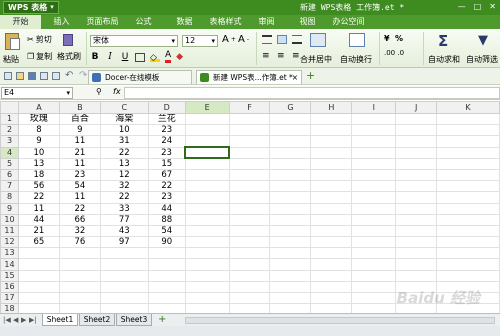 The width and height of the screenshot is (500, 336). Describe the element at coordinates (79, 186) in the screenshot. I see `data-cell: 54` at that location.